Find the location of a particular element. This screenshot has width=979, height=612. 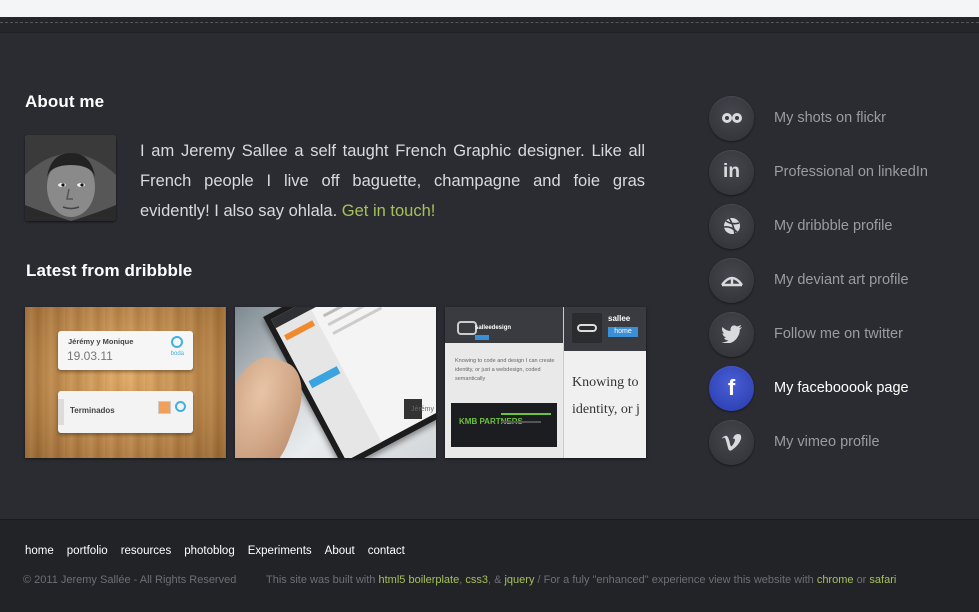

shot-card-name: Jérémy y Monique is located at coordinates (101, 341).